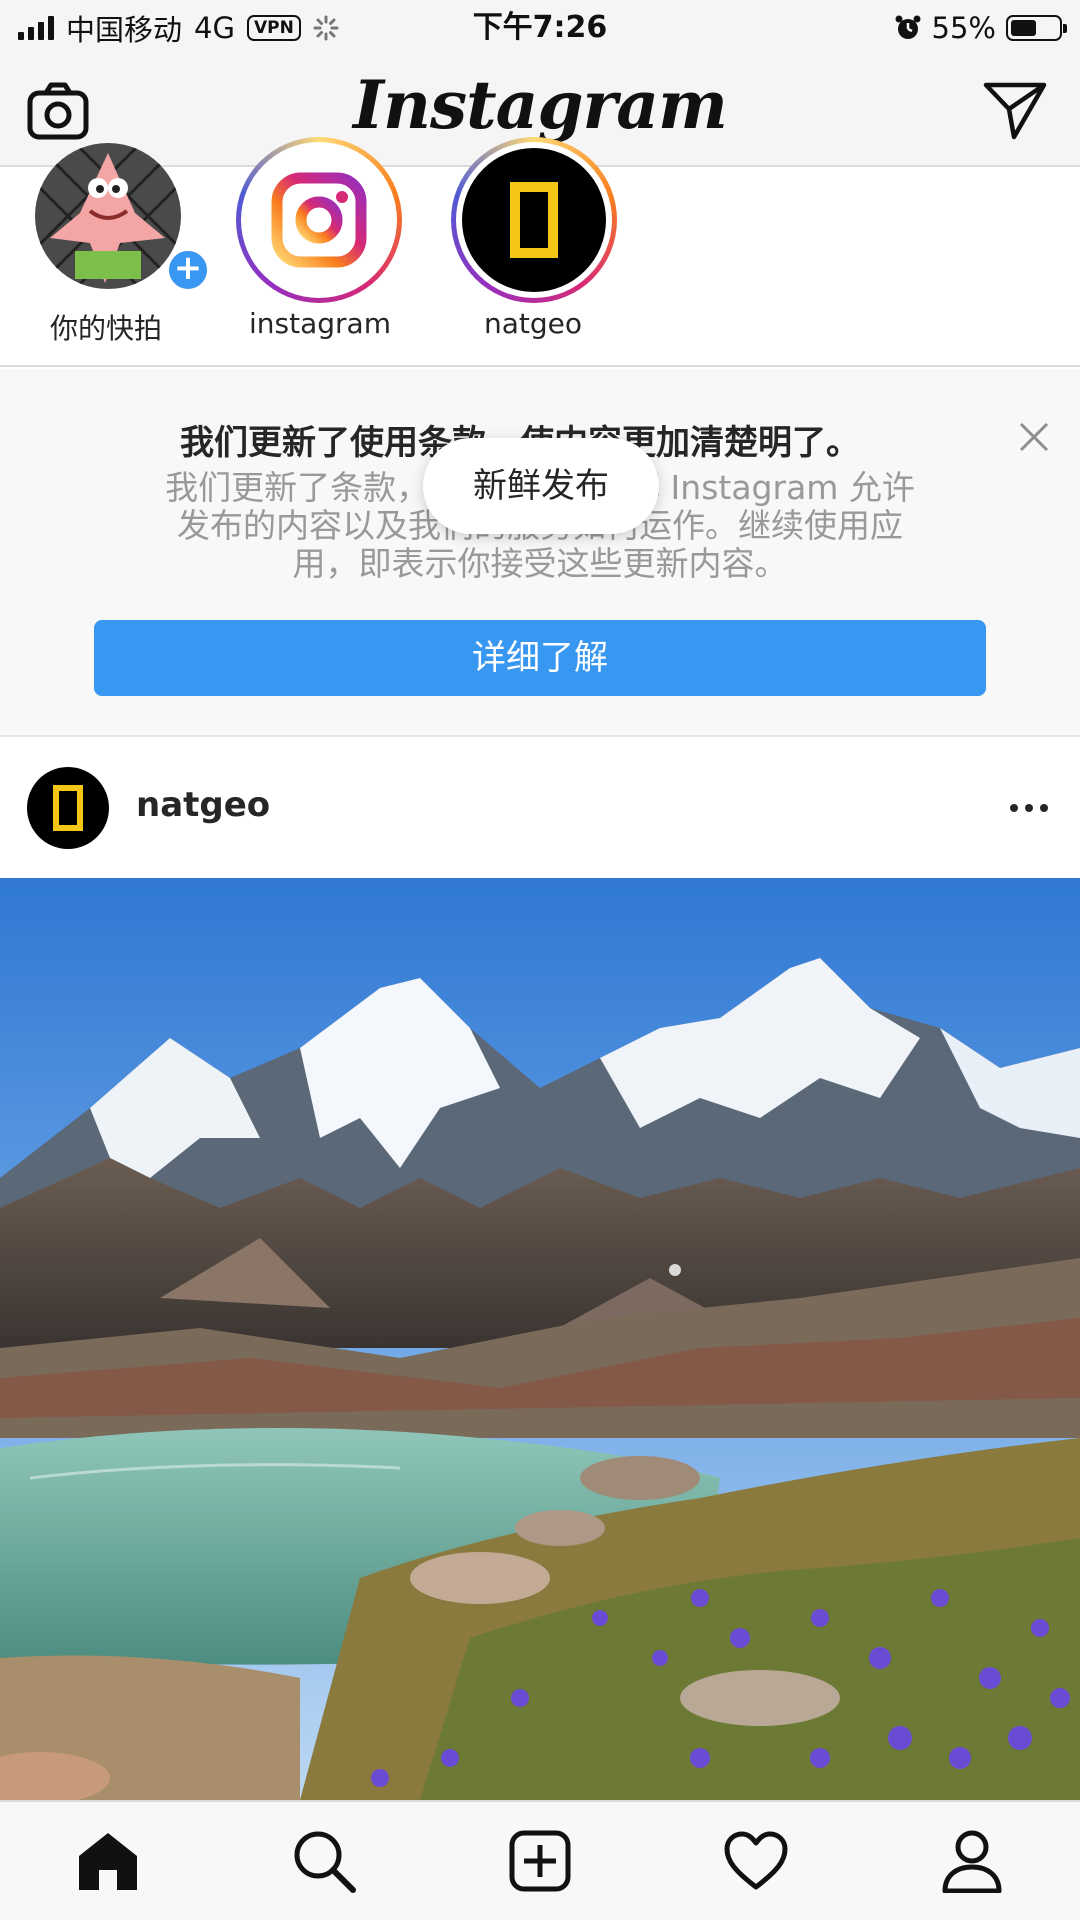 The image size is (1080, 1920). Describe the element at coordinates (540, 105) in the screenshot. I see `instagram-logo: Instagram` at that location.